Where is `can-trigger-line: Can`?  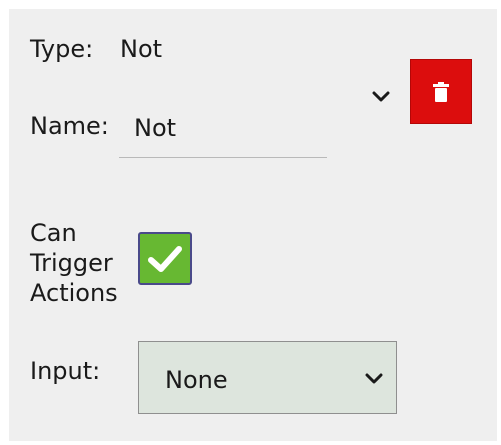
can-trigger-line: Can is located at coordinates (53, 233).